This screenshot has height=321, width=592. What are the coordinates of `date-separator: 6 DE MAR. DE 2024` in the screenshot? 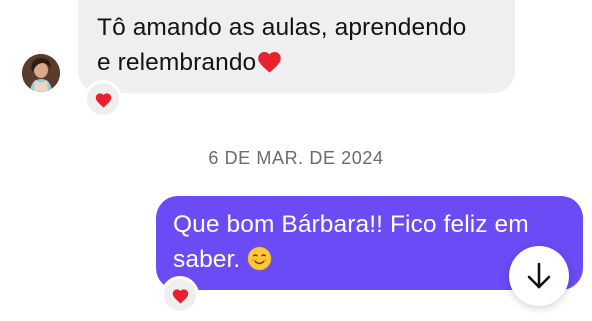 It's located at (296, 158).